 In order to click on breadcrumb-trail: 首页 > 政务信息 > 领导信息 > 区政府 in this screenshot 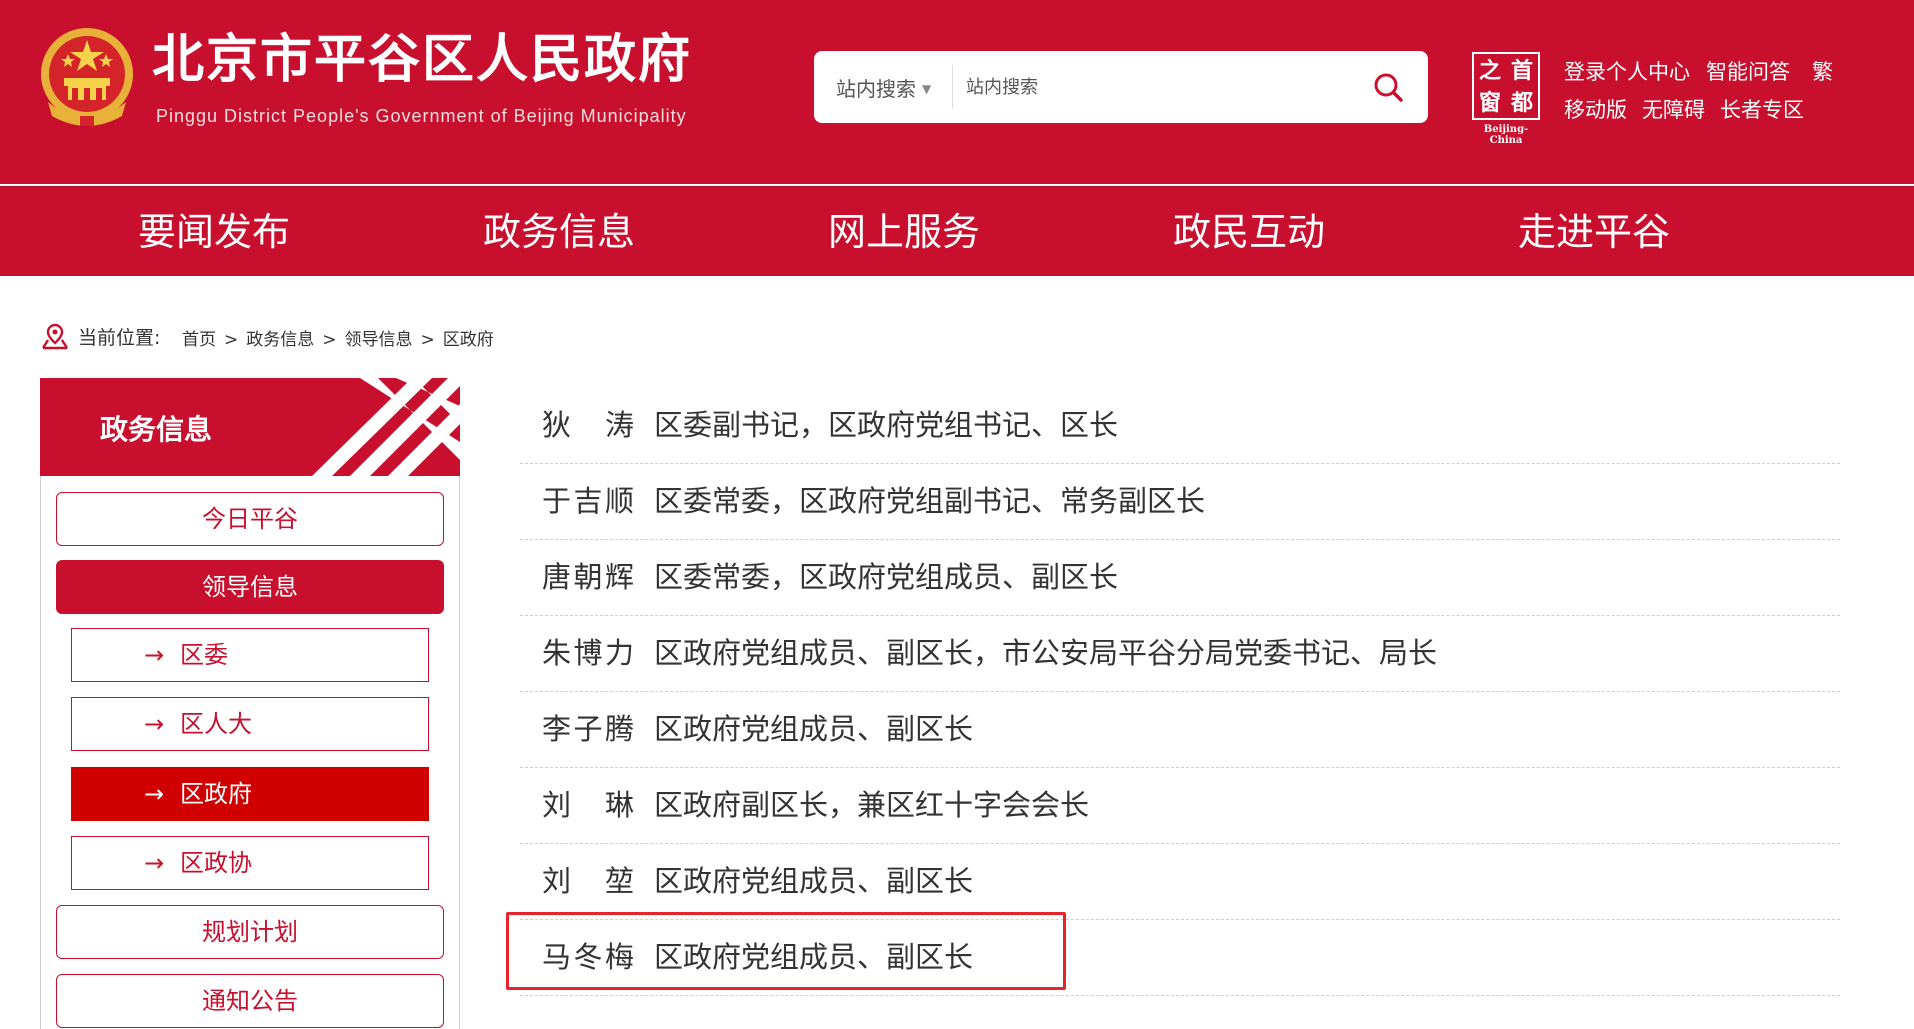, I will do `click(338, 337)`.